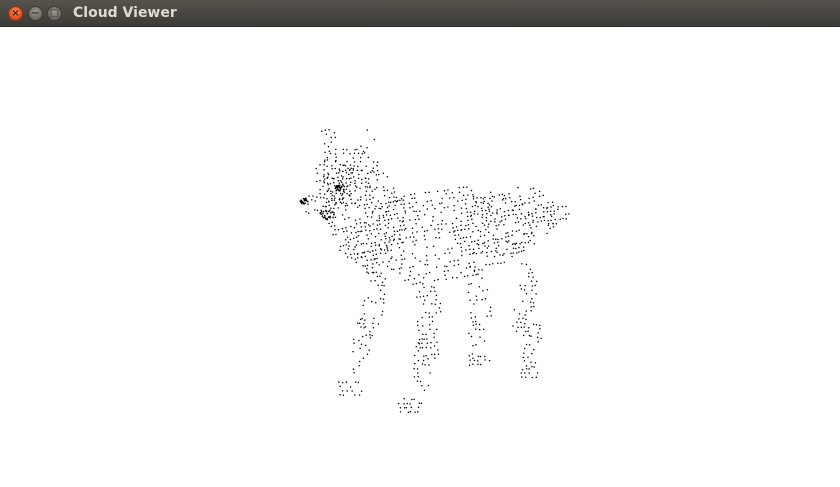 The image size is (840, 487). I want to click on maximize-button: □, so click(54, 13).